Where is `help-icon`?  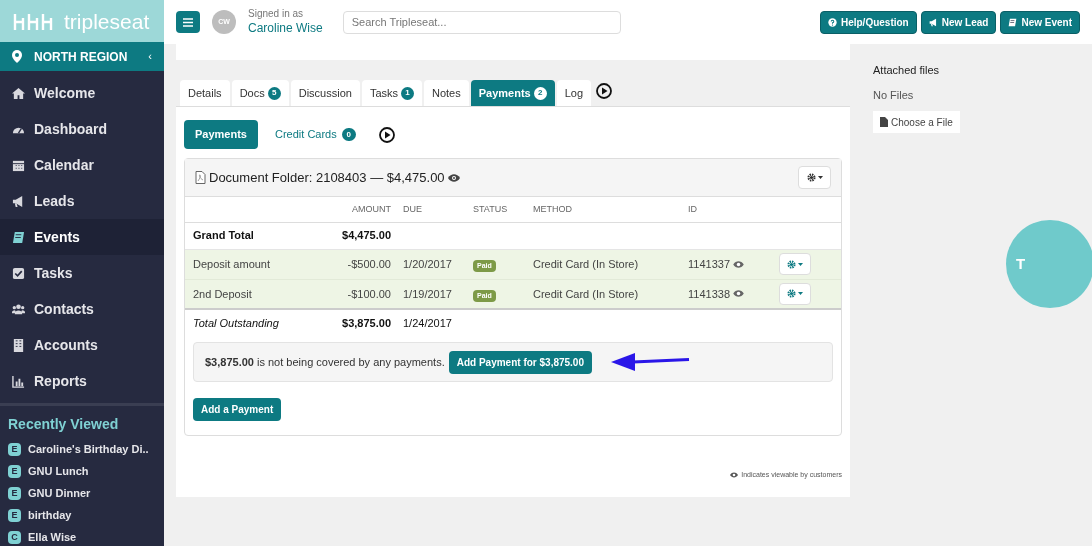 help-icon is located at coordinates (832, 22).